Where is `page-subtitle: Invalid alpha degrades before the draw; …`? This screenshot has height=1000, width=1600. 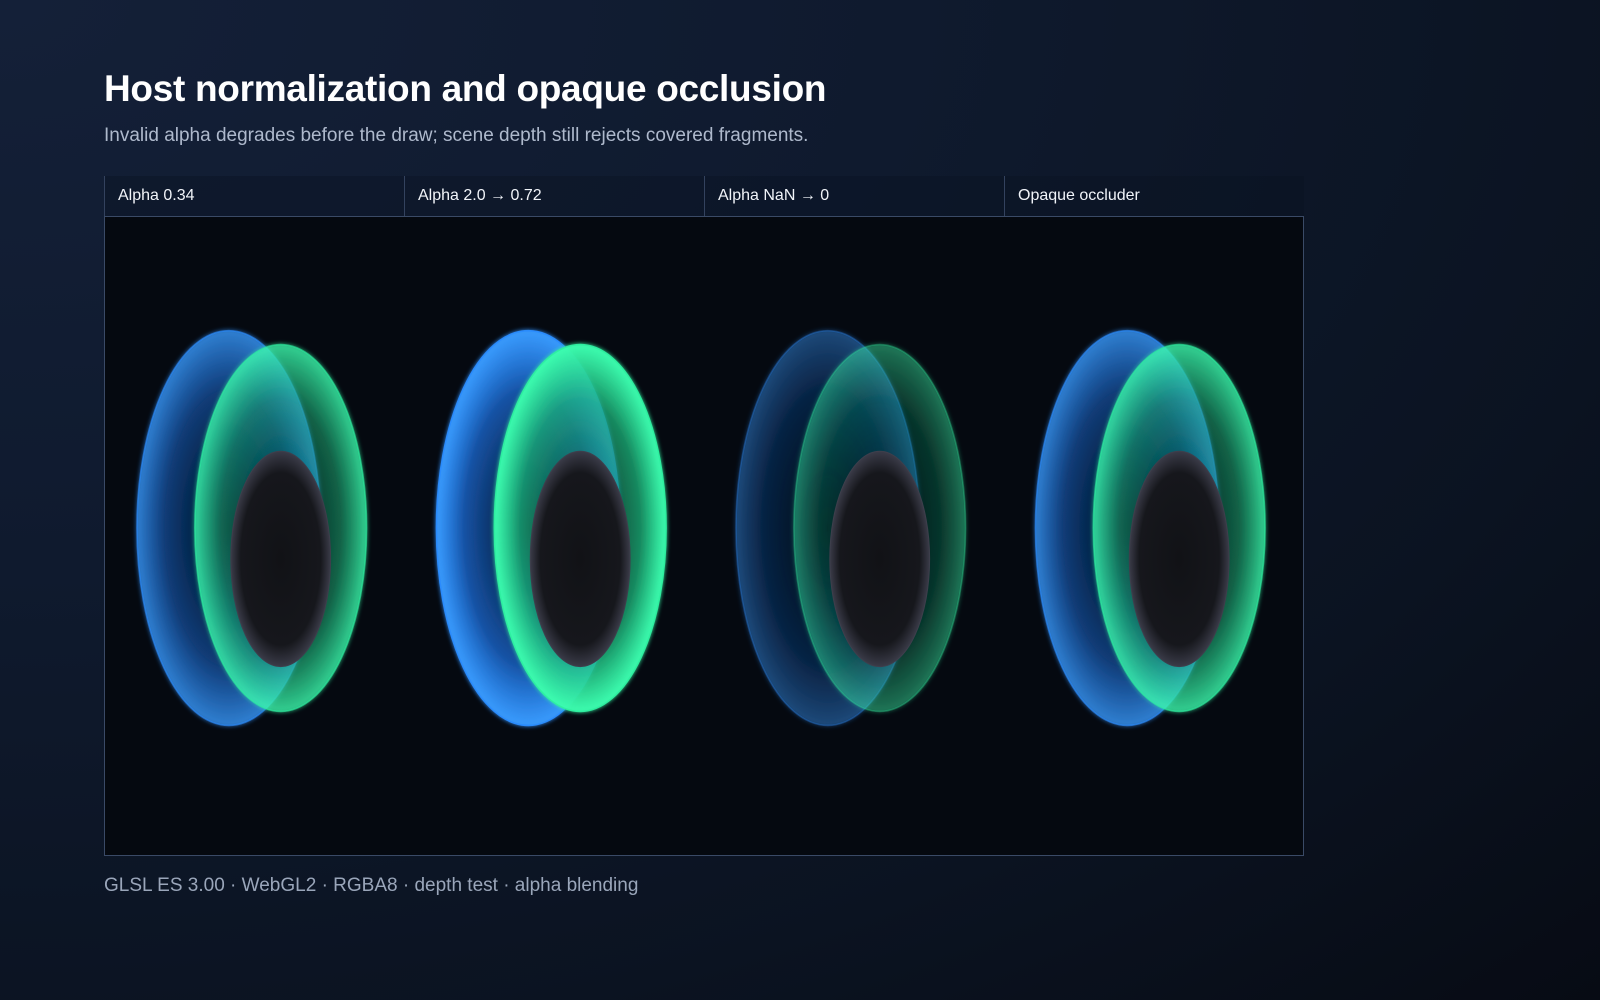 page-subtitle: Invalid alpha degrades before the draw; … is located at coordinates (456, 135).